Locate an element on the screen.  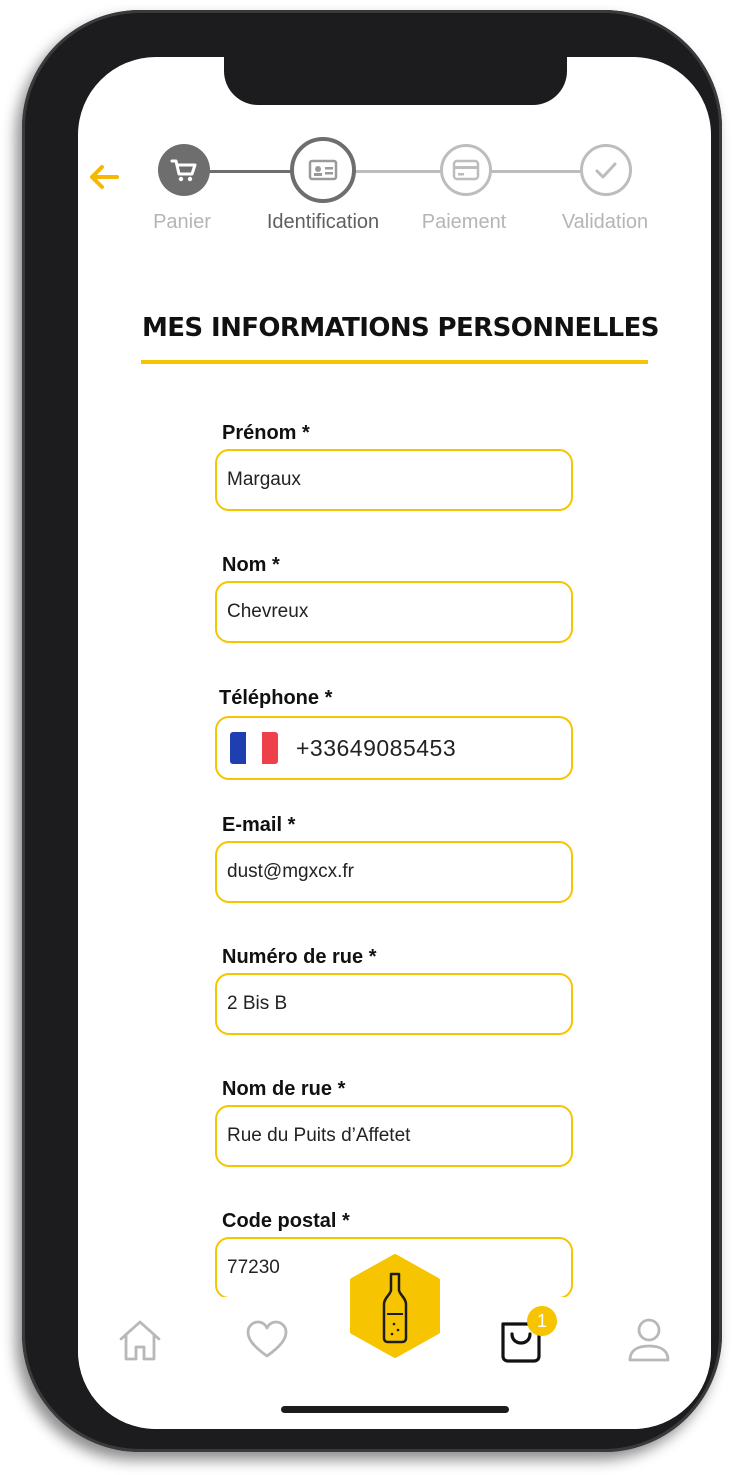
cart-badge: 1 is located at coordinates (542, 1321).